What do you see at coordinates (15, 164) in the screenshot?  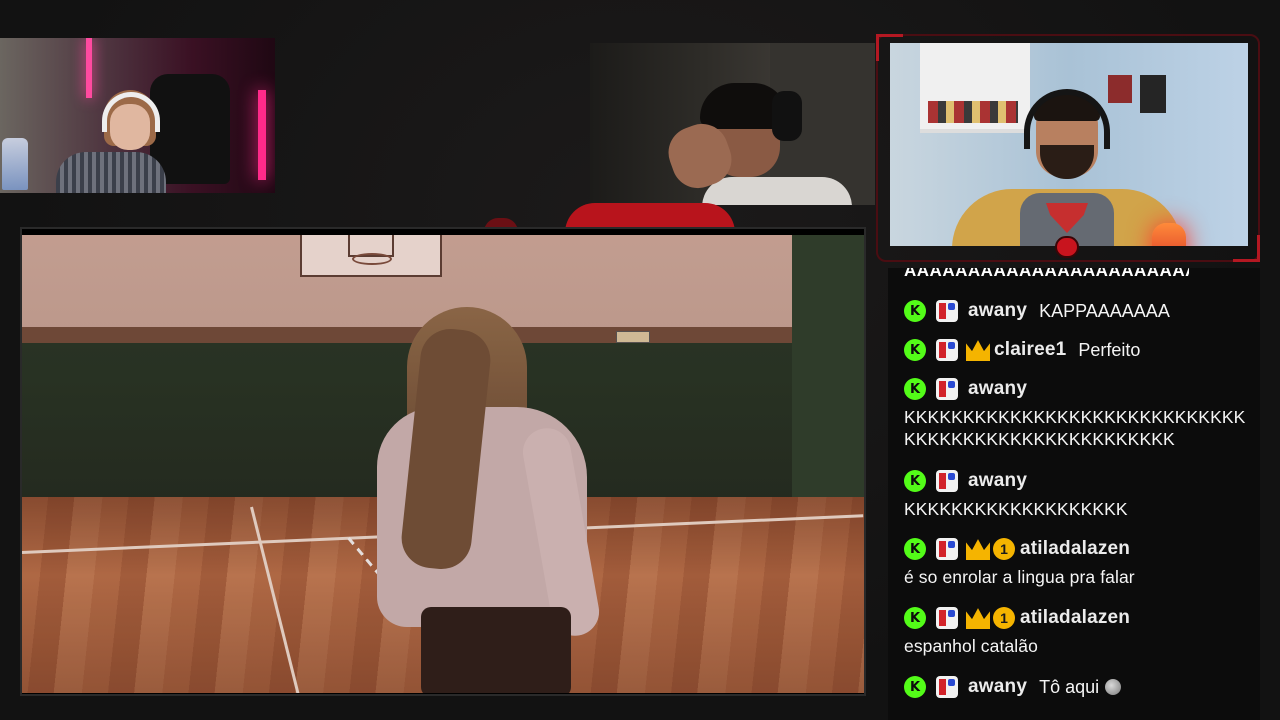 I see `water-bottle` at bounding box center [15, 164].